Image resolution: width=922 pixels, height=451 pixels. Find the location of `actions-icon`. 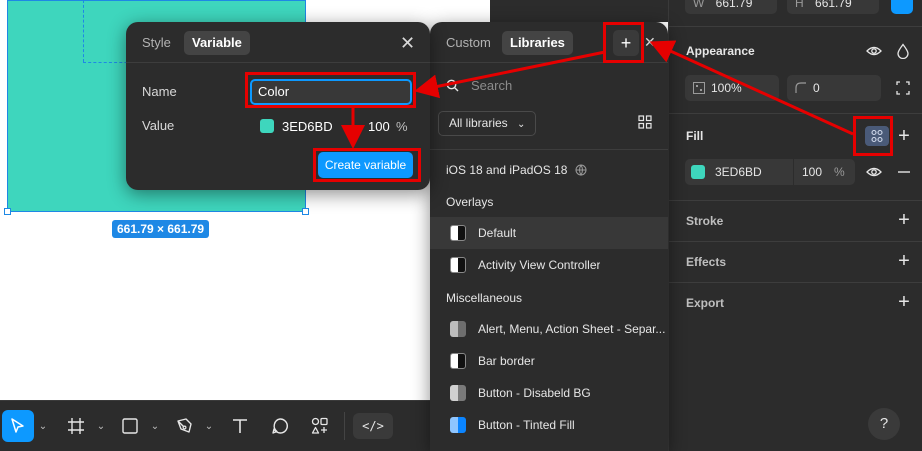

actions-icon is located at coordinates (319, 425).